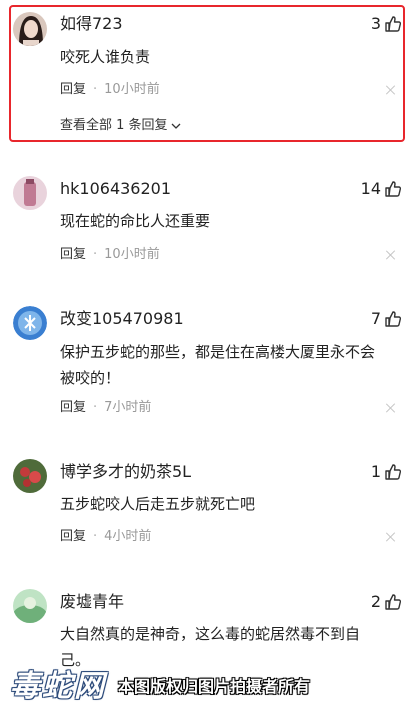 This screenshot has width=416, height=707. I want to click on comment-meta: 回复 · 10小时前, so click(110, 255).